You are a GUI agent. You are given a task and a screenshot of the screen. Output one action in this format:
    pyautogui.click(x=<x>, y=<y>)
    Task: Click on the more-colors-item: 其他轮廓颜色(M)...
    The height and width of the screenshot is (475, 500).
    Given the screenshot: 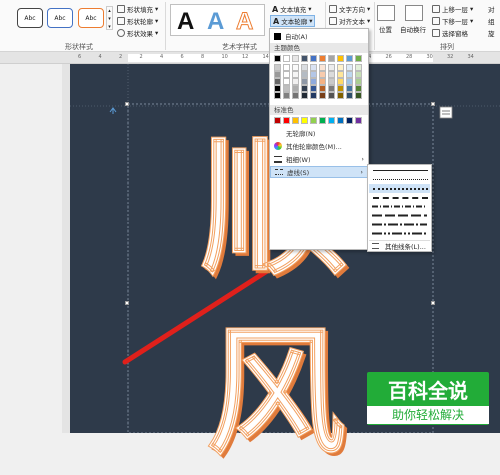 What is the action you would take?
    pyautogui.click(x=319, y=146)
    